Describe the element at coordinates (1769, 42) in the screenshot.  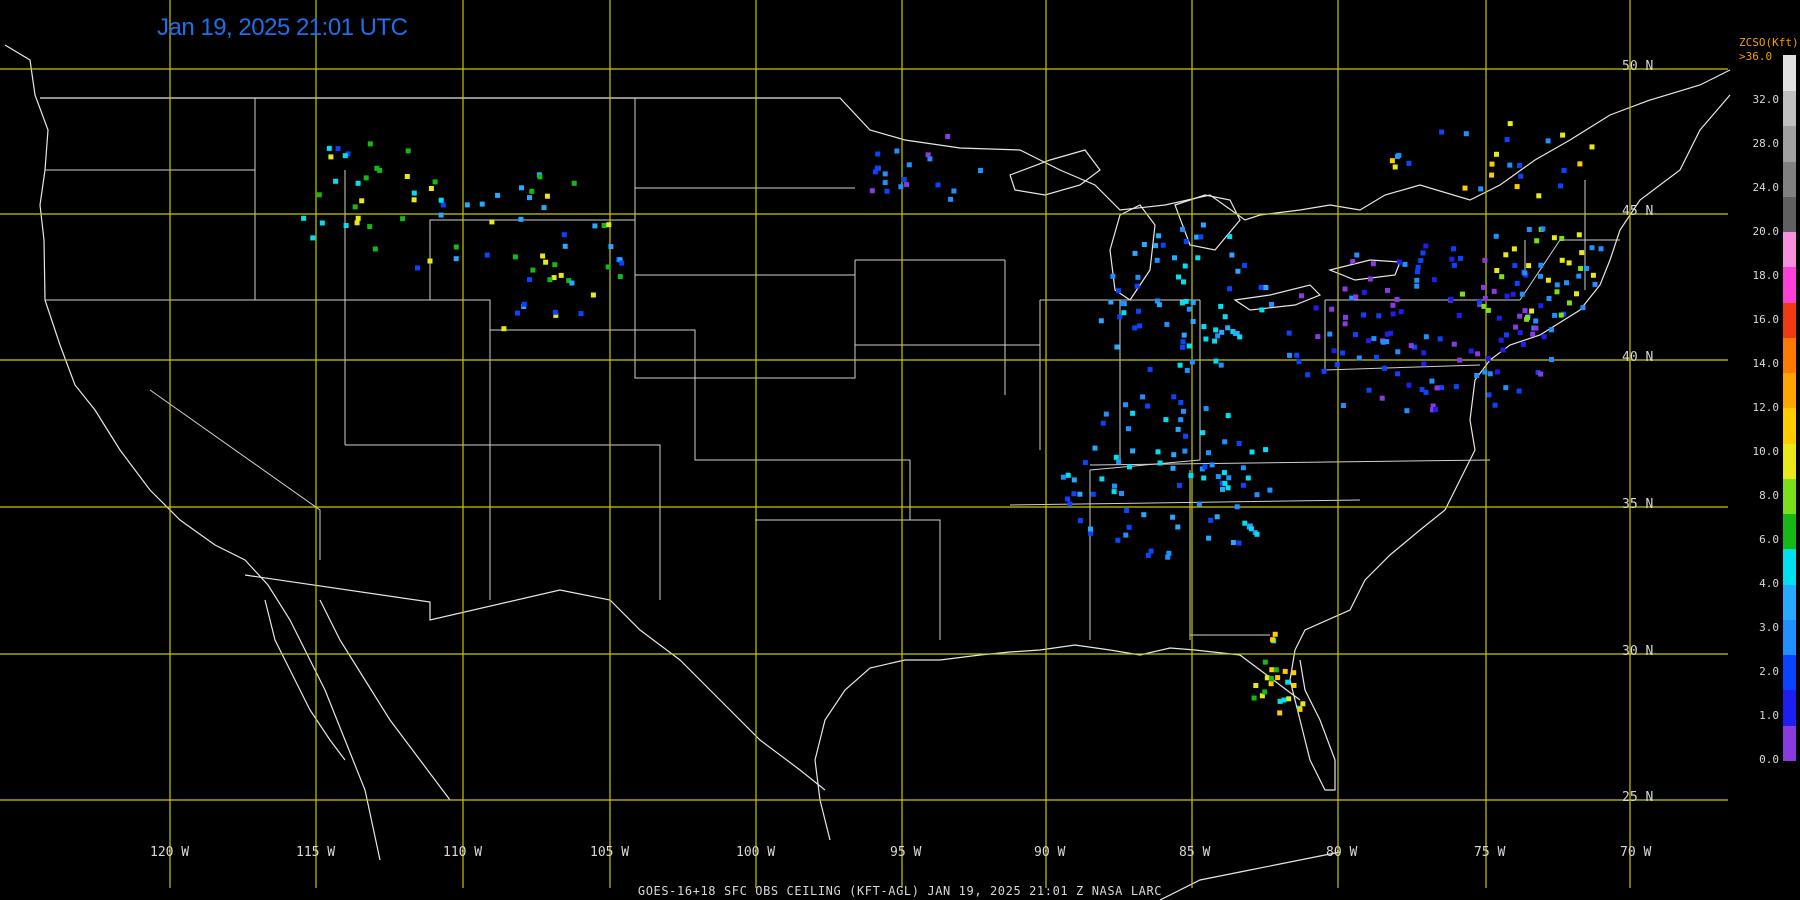
I see `legend-title: ZCSO(Kft)` at that location.